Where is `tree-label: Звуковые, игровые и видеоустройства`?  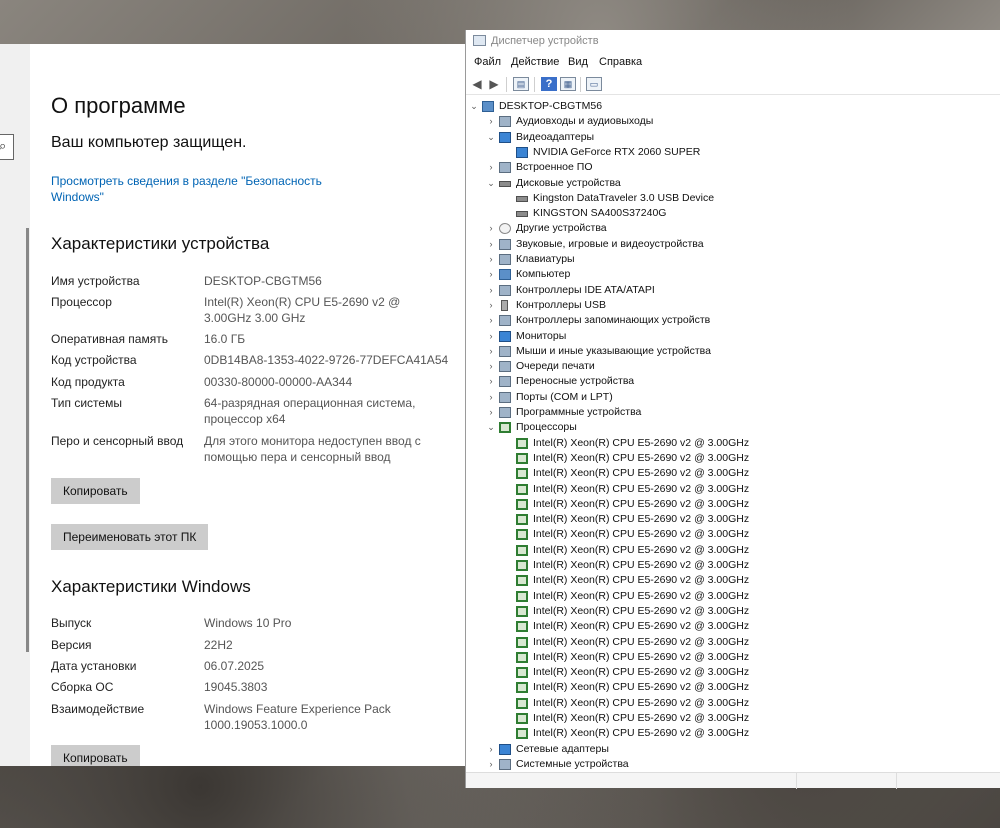 tree-label: Звуковые, игровые и видеоустройства is located at coordinates (610, 243).